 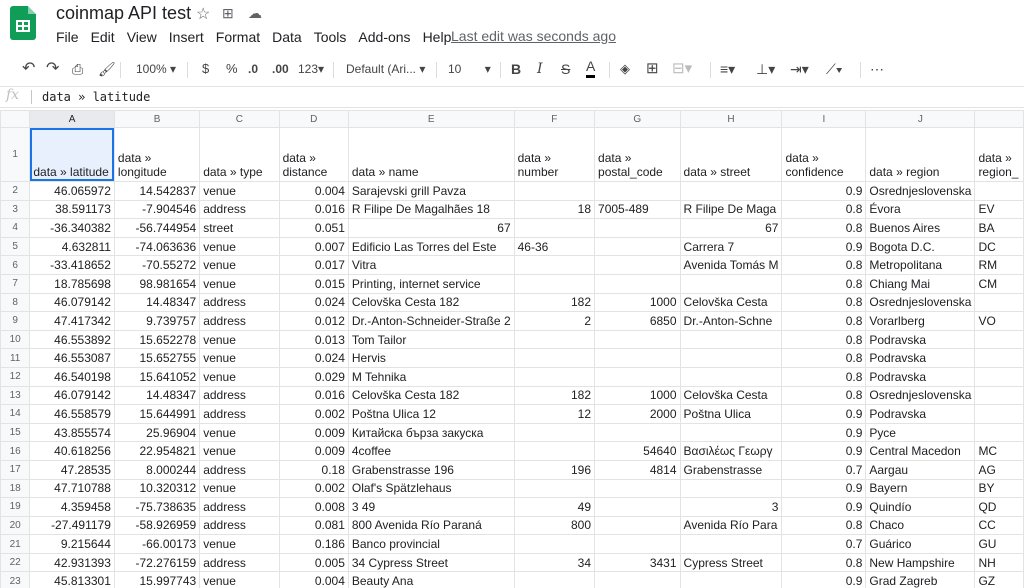 I want to click on table-cell: 47.710788, so click(x=72, y=488).